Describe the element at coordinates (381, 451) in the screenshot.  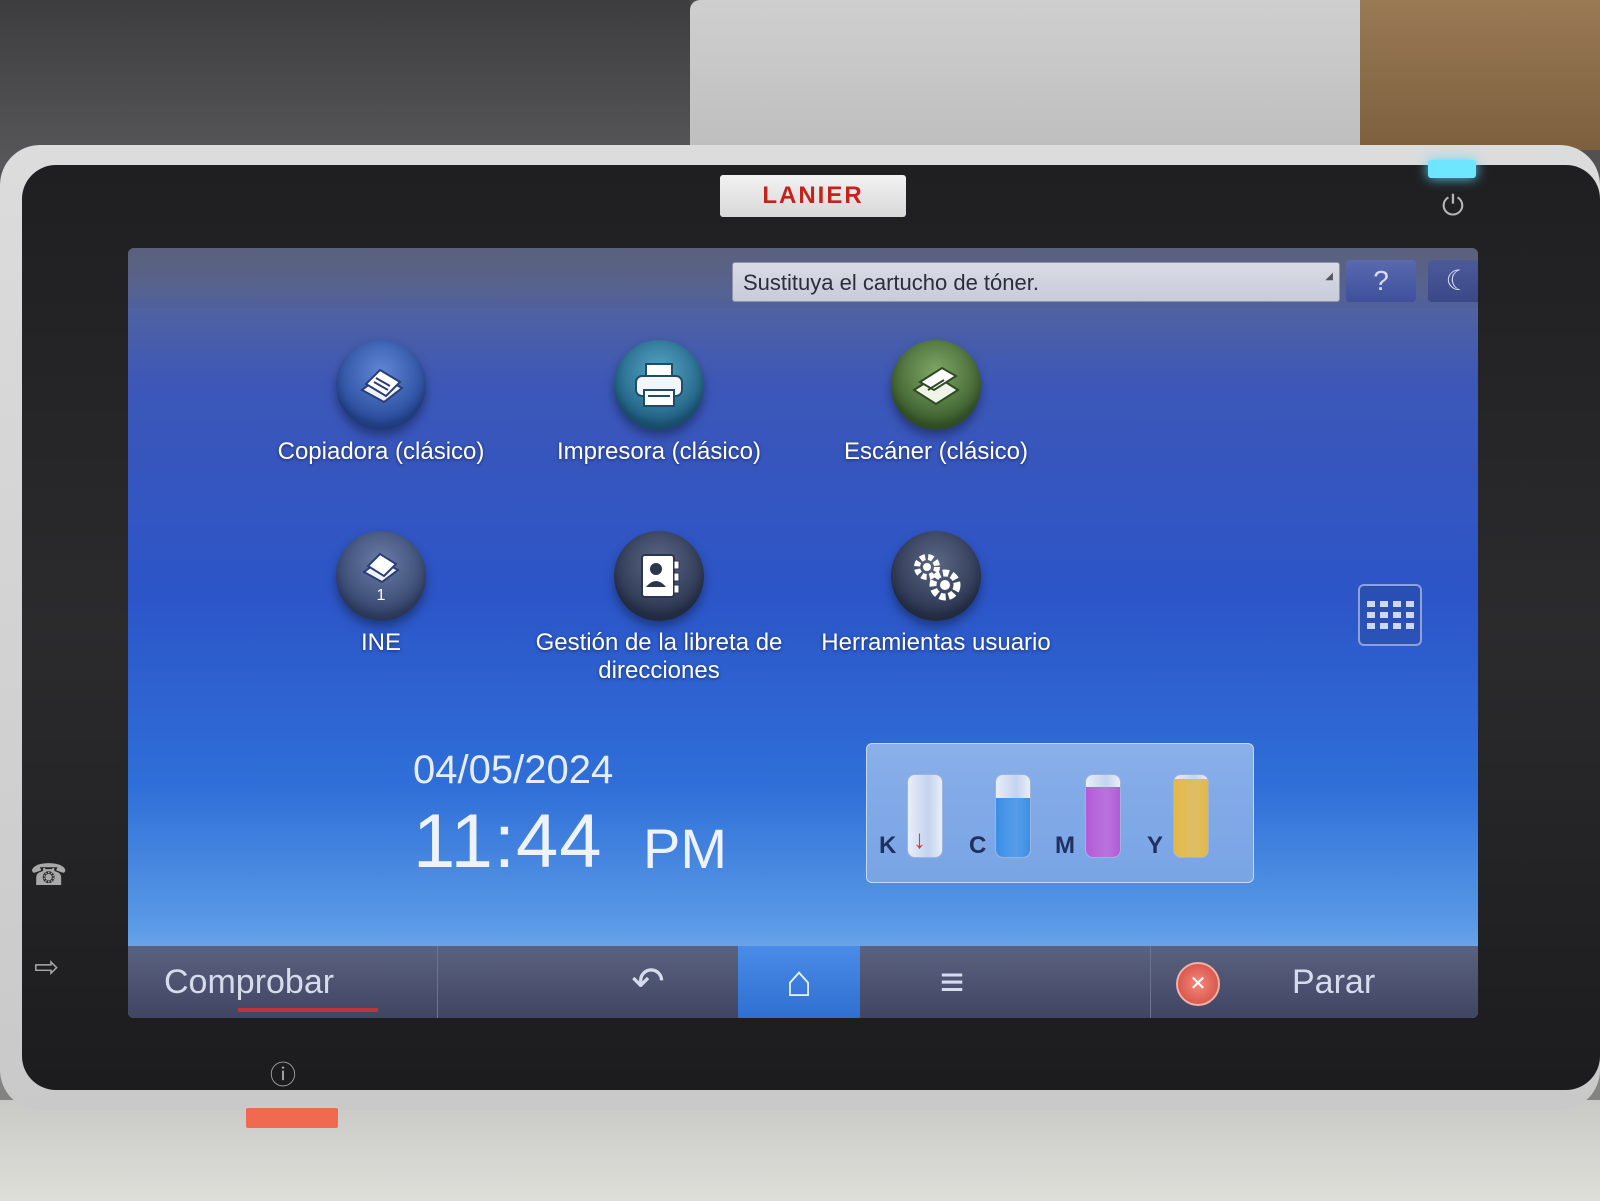
I see `app-label: Copiadora (clásico)` at that location.